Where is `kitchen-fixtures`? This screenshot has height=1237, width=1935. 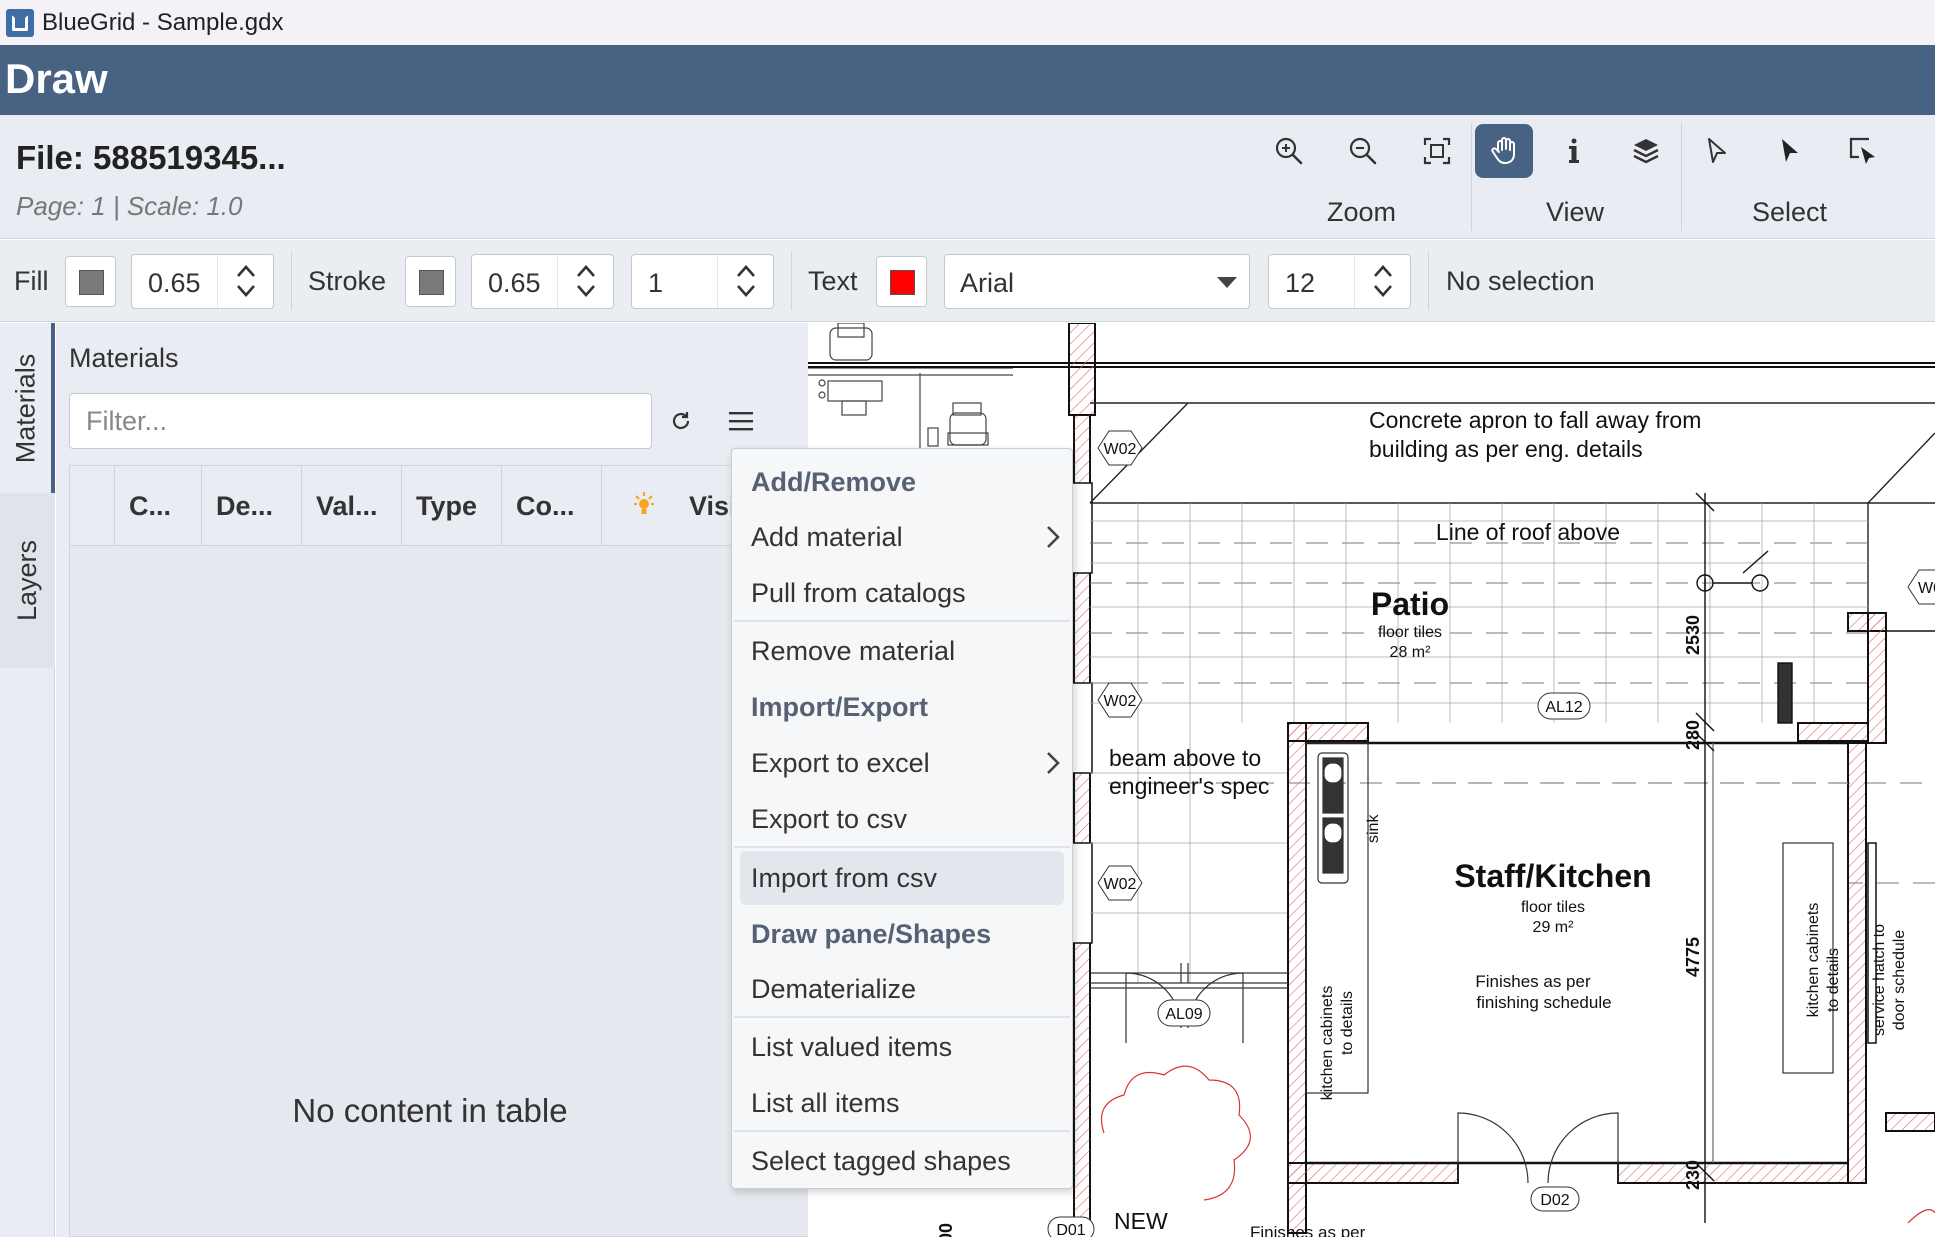 kitchen-fixtures is located at coordinates (1576, 952).